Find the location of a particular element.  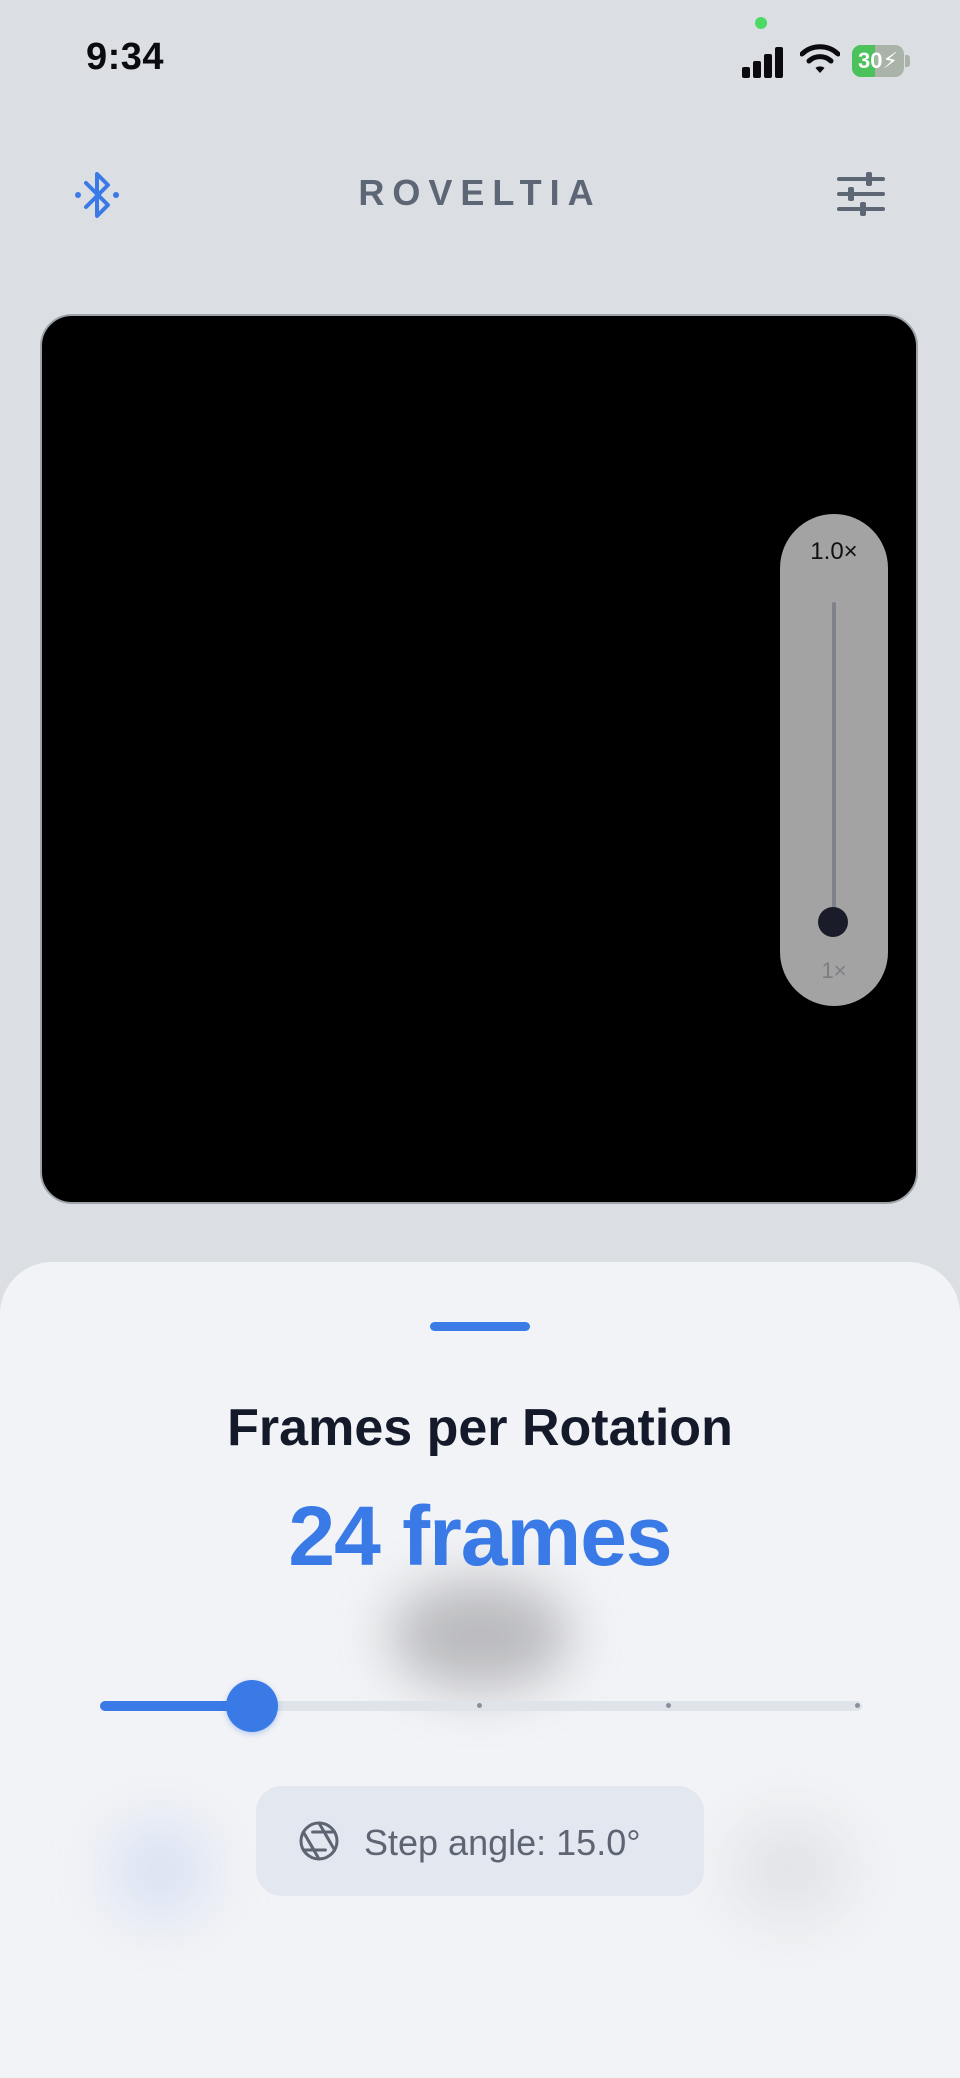

sheet-drag-handle is located at coordinates (480, 1326).